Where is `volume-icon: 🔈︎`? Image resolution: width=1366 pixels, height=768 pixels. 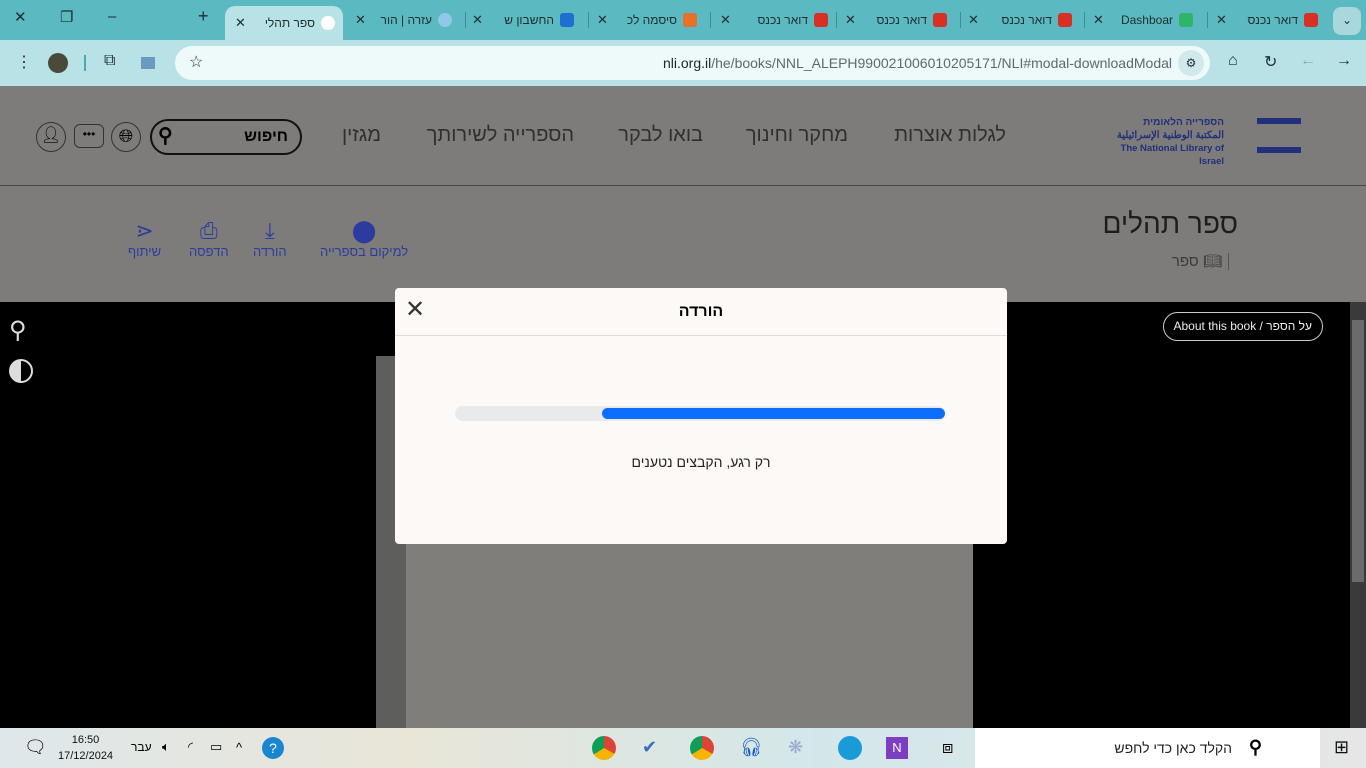
volume-icon: 🔈︎ is located at coordinates (166, 747).